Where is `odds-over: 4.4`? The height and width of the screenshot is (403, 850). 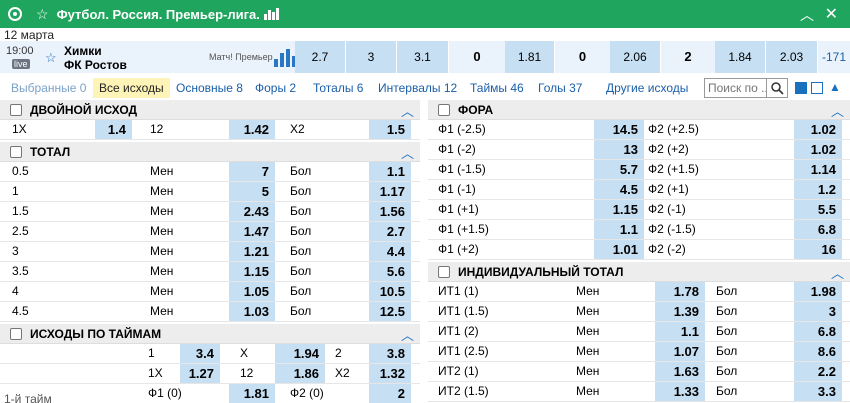
odds-over: 4.4 is located at coordinates (390, 251).